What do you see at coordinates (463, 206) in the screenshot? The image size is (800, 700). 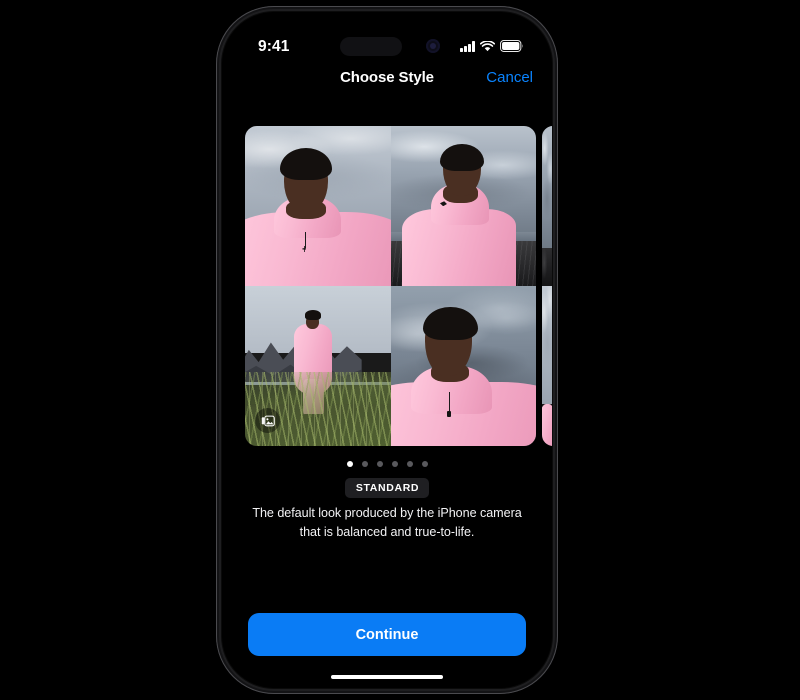 I see `preview-photo-top-right` at bounding box center [463, 206].